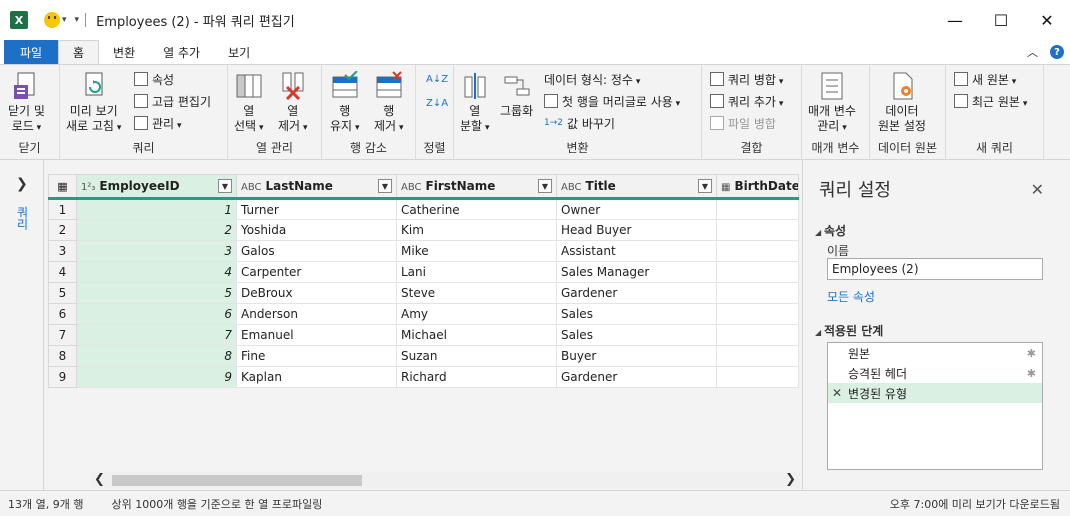 The width and height of the screenshot is (1070, 516). Describe the element at coordinates (62, 251) in the screenshot. I see `row-number: 3` at that location.